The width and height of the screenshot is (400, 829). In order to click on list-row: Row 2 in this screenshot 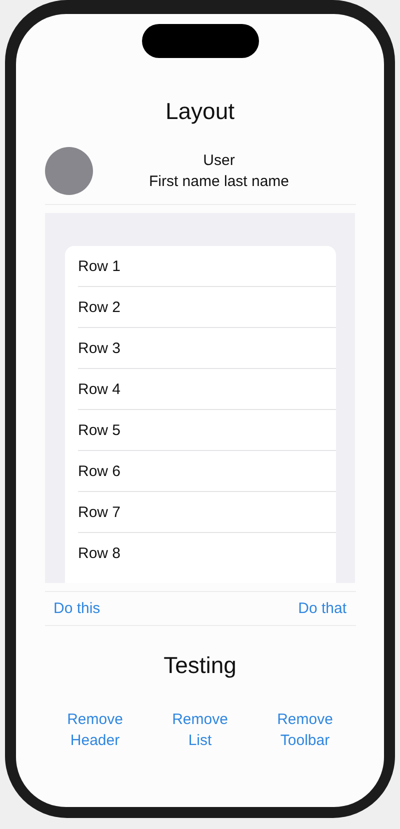, I will do `click(99, 307)`.